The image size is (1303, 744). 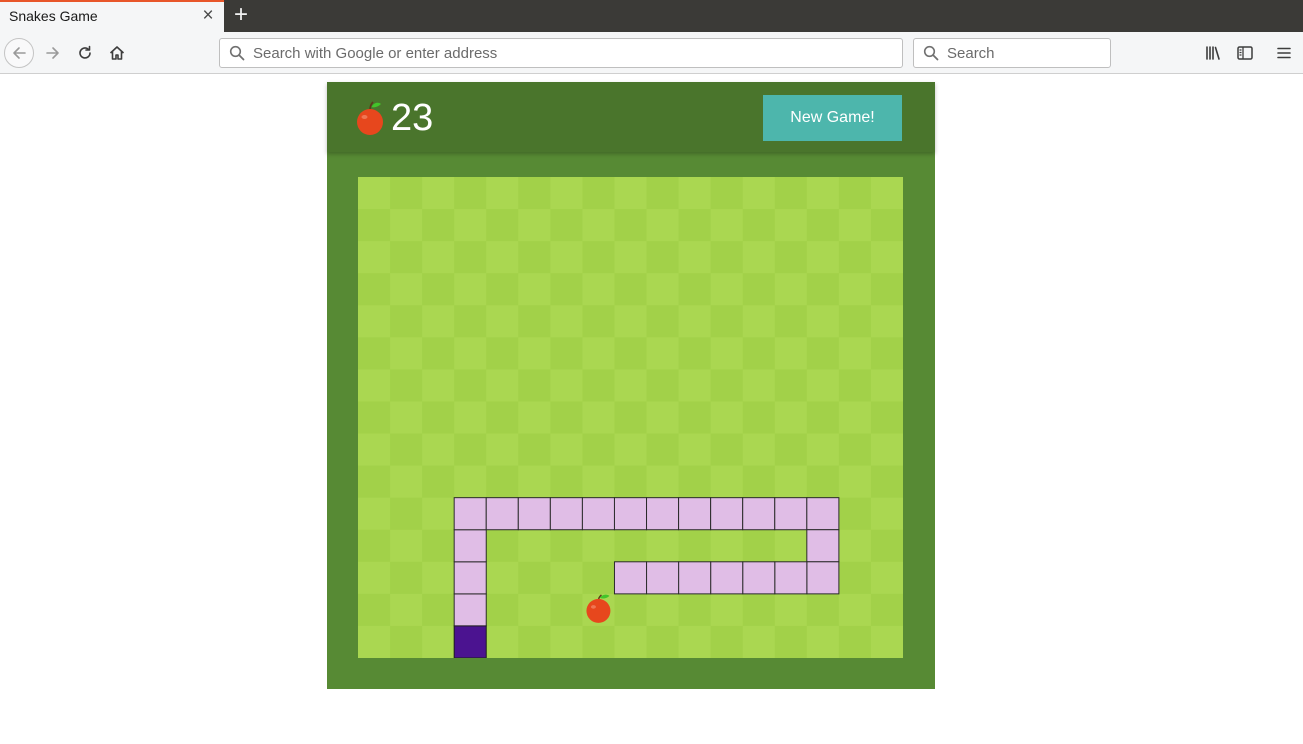 I want to click on tab-title: Snakes Game, so click(x=53, y=16).